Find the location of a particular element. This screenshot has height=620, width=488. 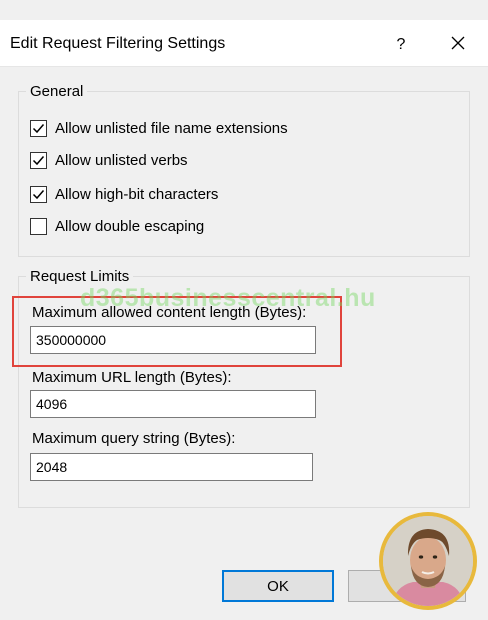

avatar is located at coordinates (428, 561).